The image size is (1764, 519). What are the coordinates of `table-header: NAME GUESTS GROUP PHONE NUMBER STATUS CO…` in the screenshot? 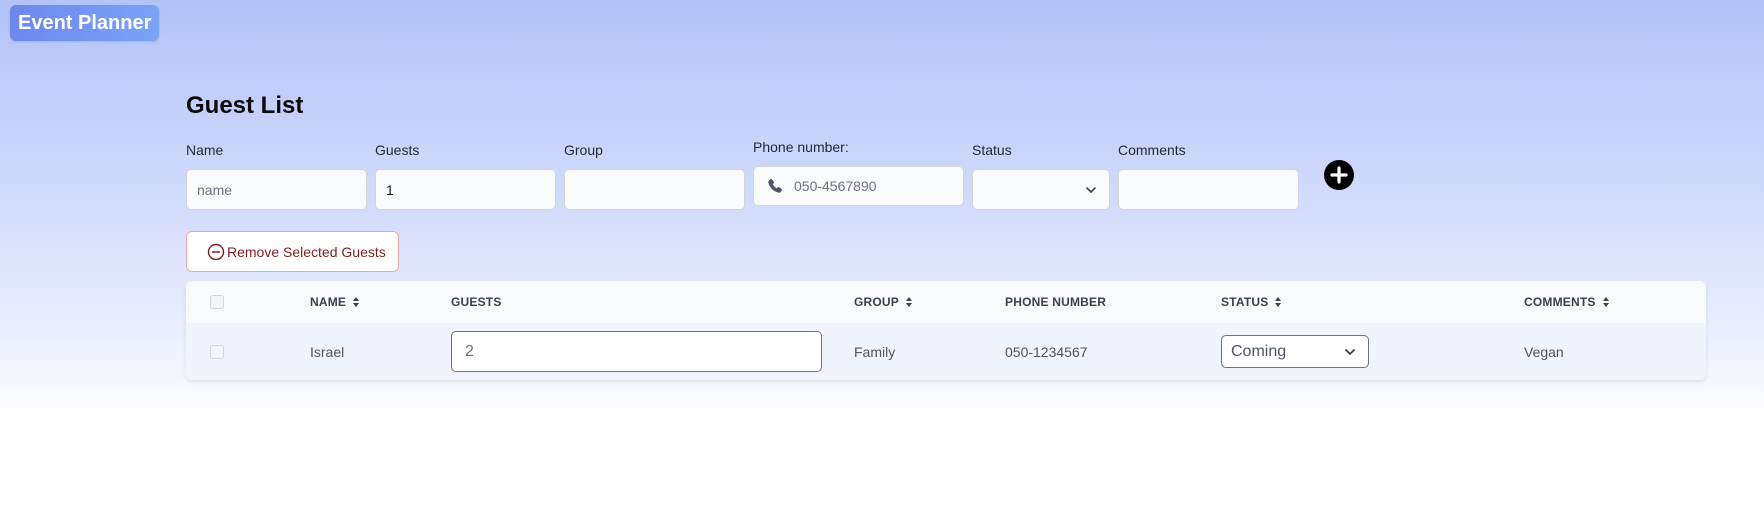 It's located at (946, 302).